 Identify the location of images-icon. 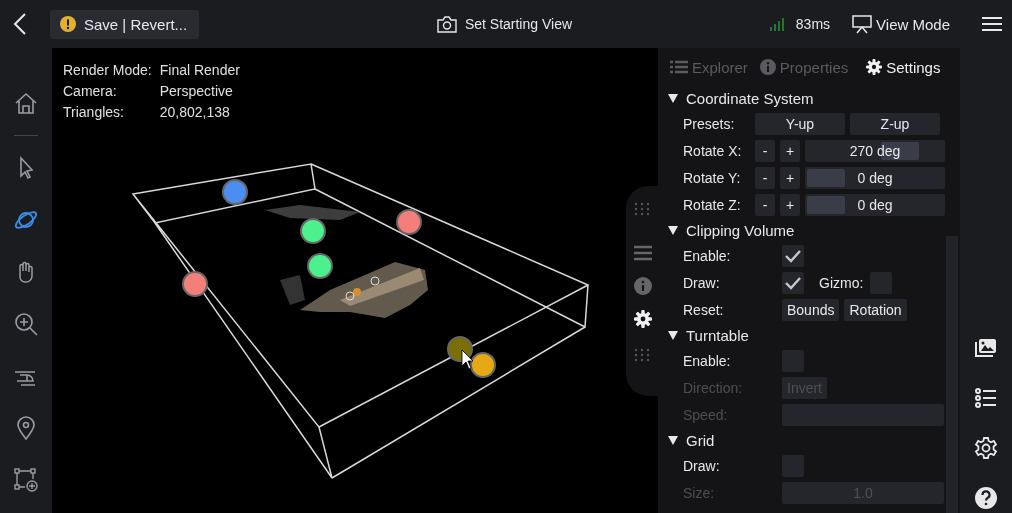
(986, 348).